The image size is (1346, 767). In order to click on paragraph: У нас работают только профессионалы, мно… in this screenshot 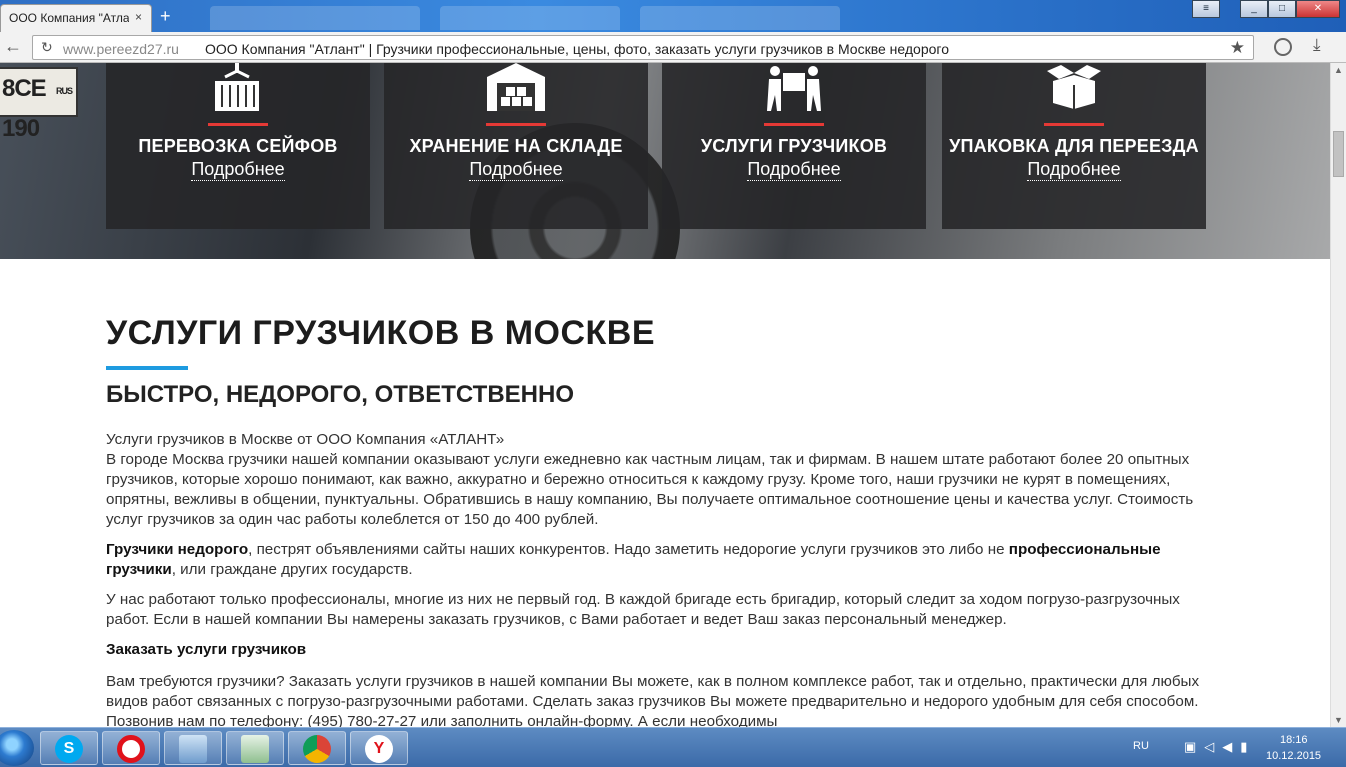, I will do `click(643, 609)`.